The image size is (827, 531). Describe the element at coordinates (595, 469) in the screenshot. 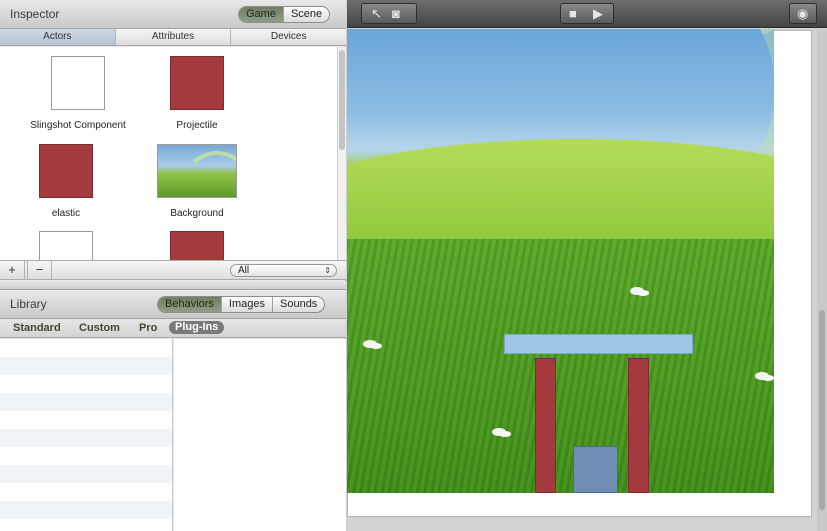

I see `box-actor` at that location.